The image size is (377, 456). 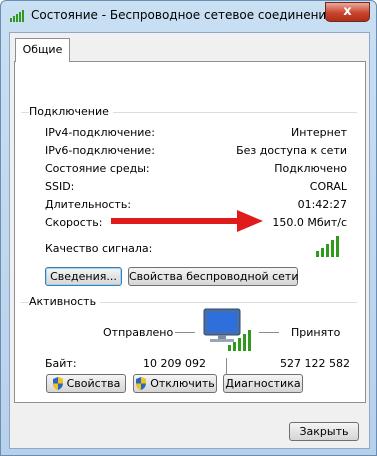 I want to click on close-icon: x, so click(x=347, y=11).